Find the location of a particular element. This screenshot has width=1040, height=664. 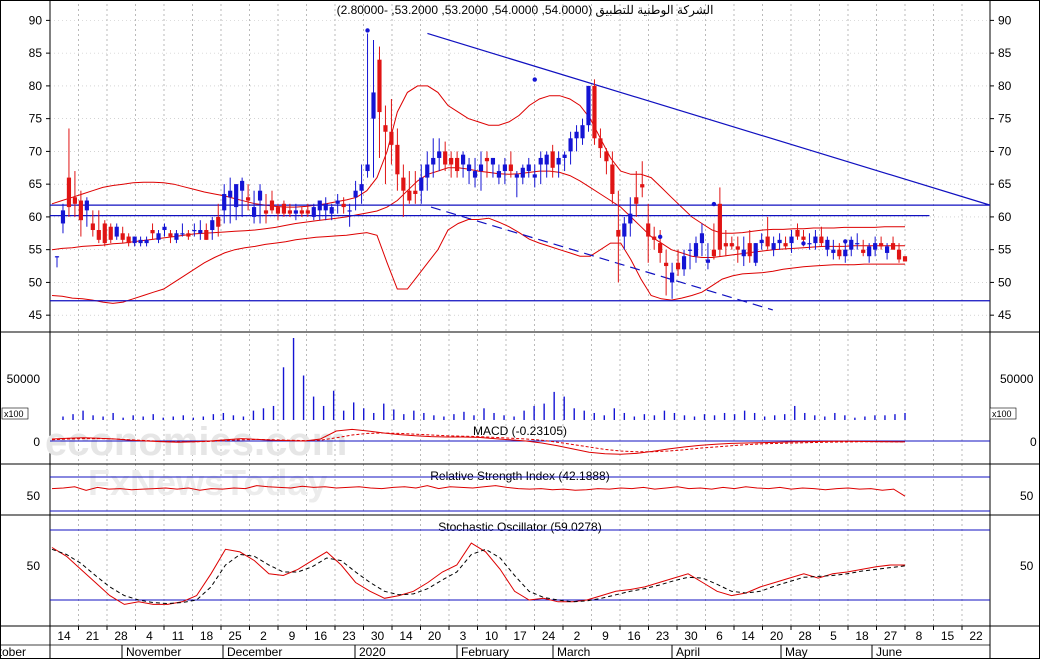

volume-unit-label-right: x100 is located at coordinates (1002, 414).